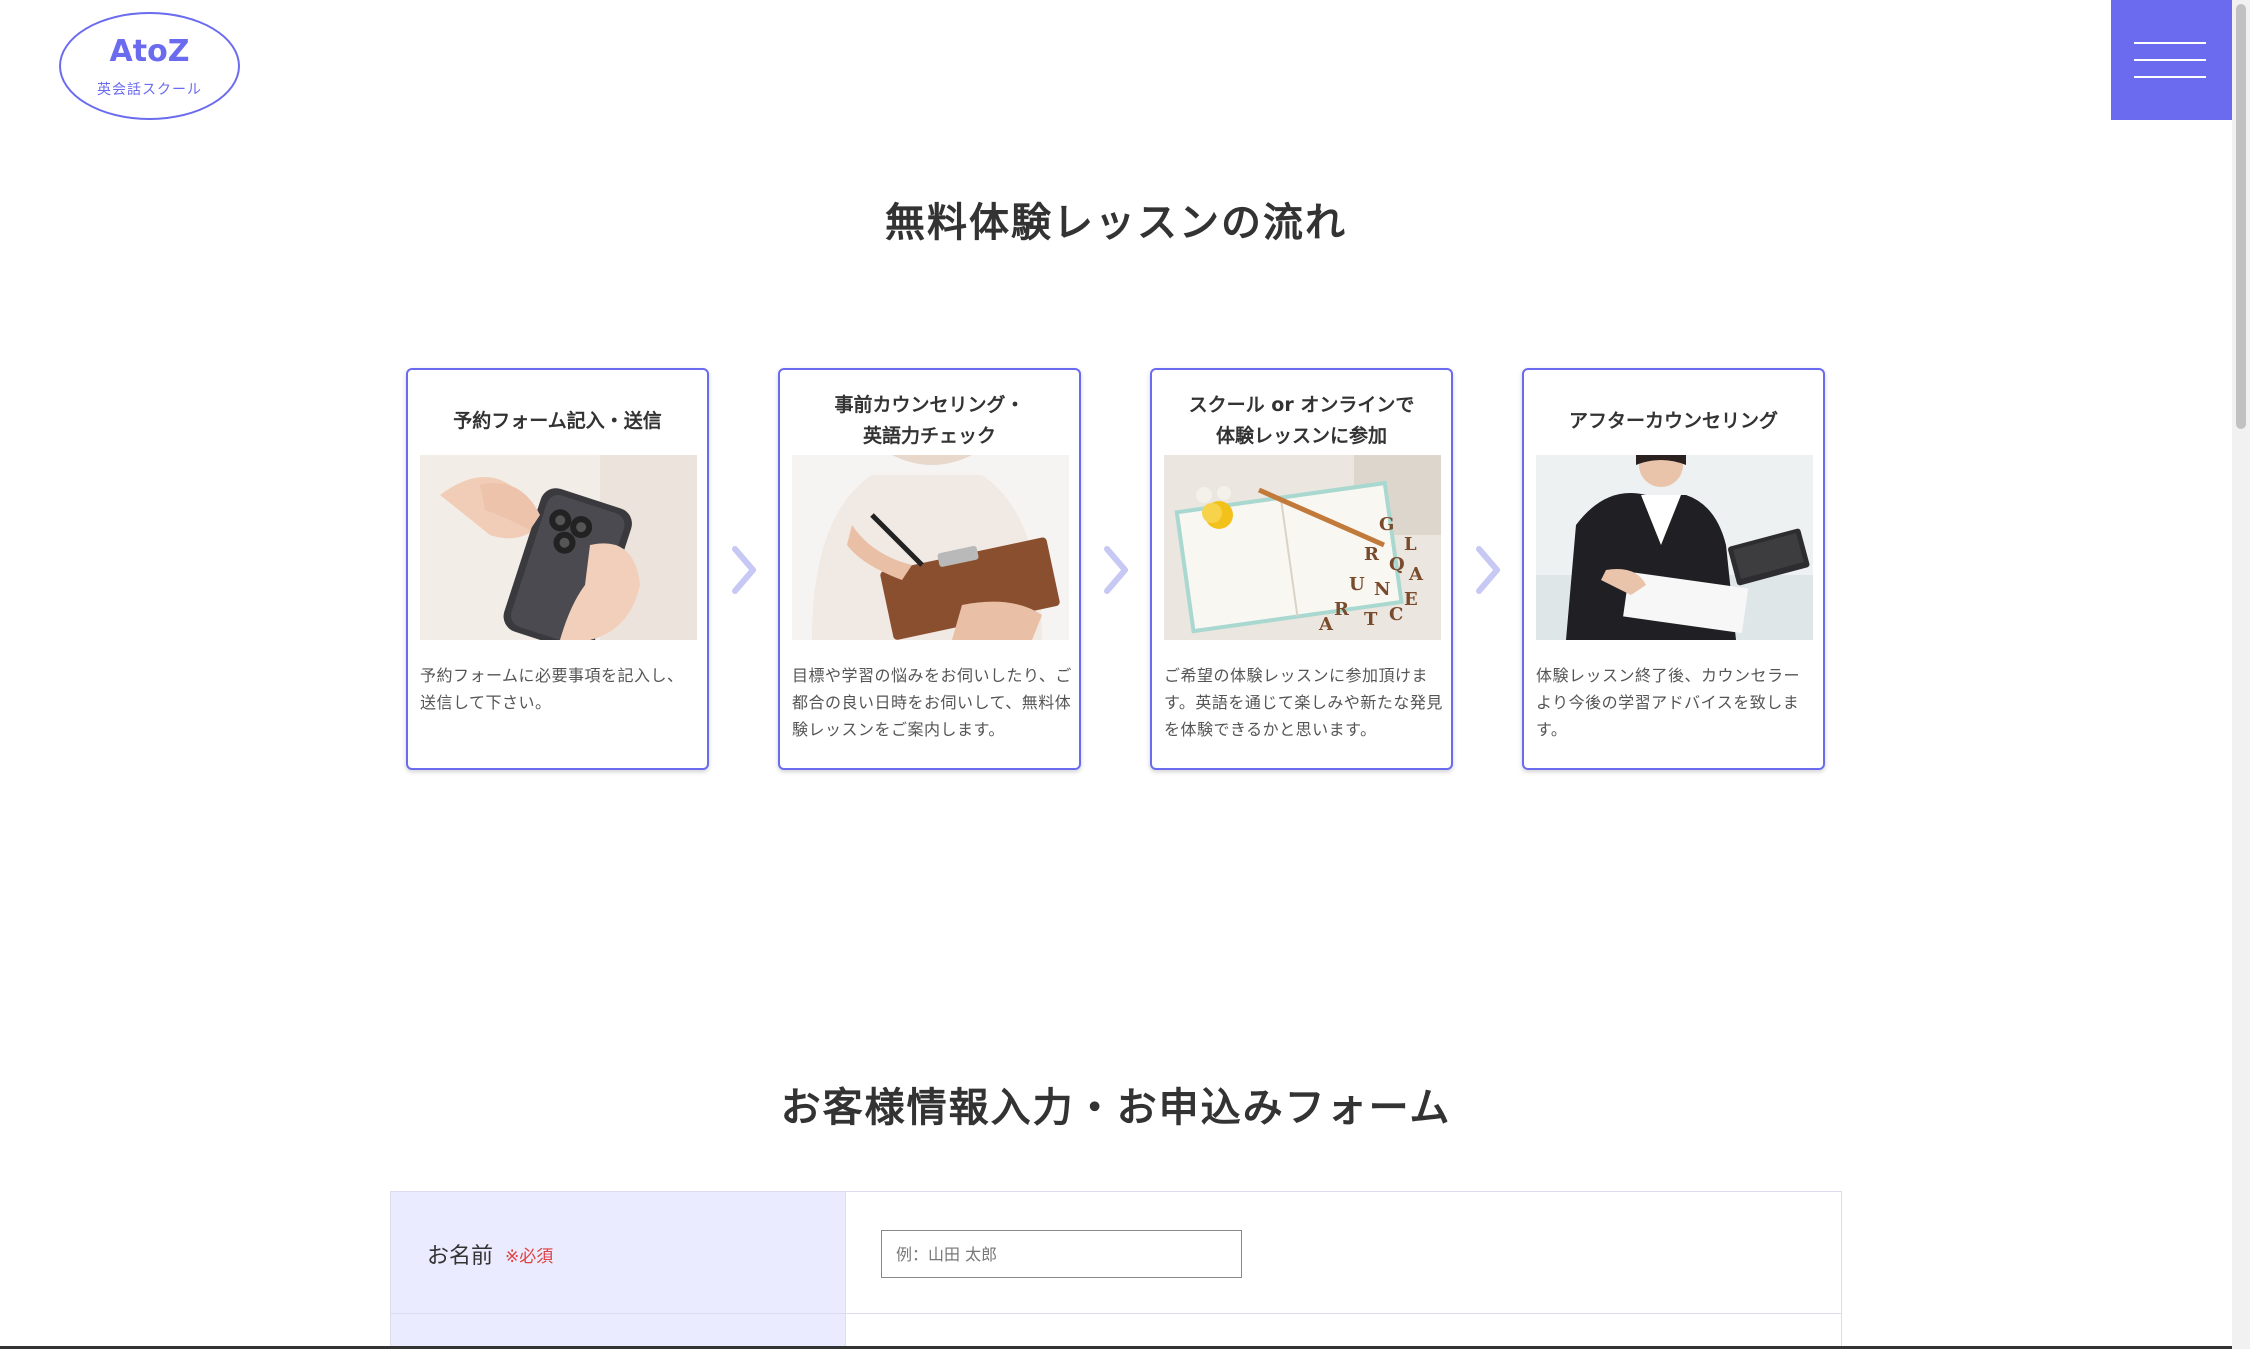 Image resolution: width=2250 pixels, height=1349 pixels. Describe the element at coordinates (929, 420) in the screenshot. I see `step-title: 事前カウンセリング・ 英語力チェック` at that location.